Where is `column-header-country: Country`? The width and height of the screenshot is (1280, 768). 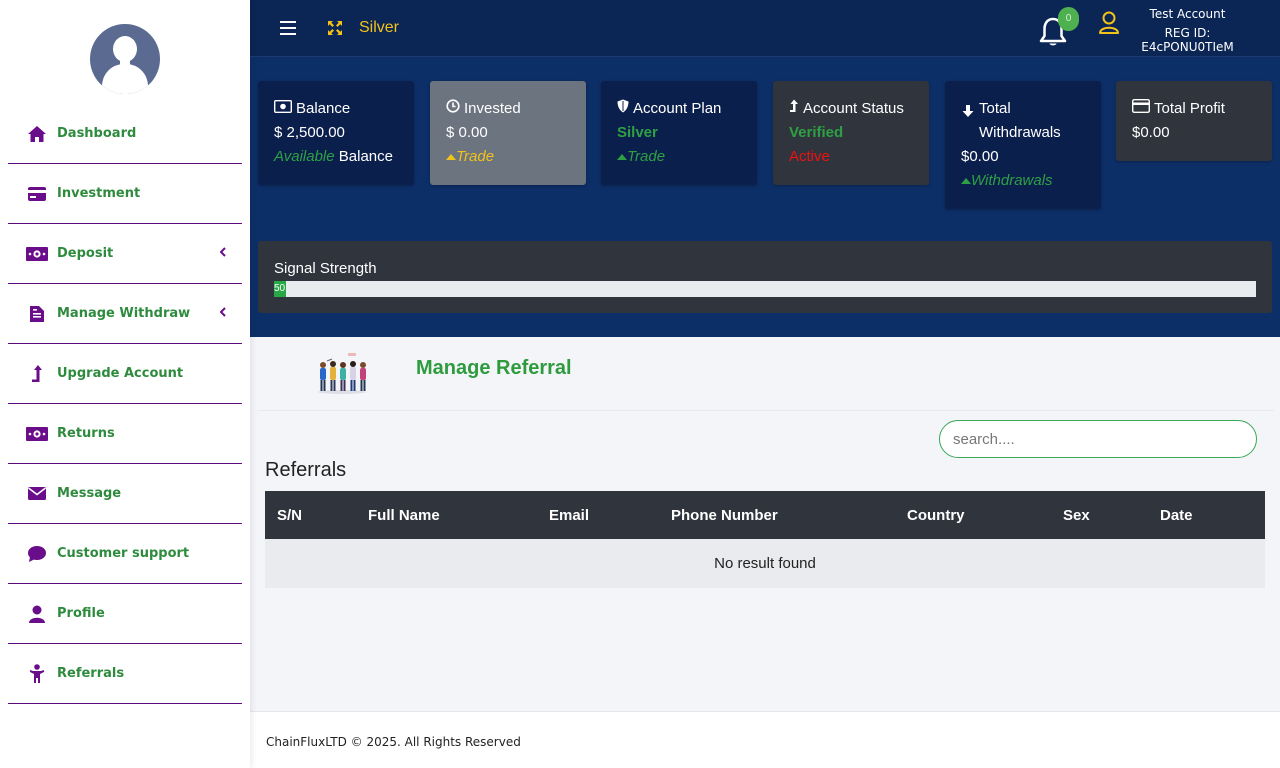 column-header-country: Country is located at coordinates (973, 515).